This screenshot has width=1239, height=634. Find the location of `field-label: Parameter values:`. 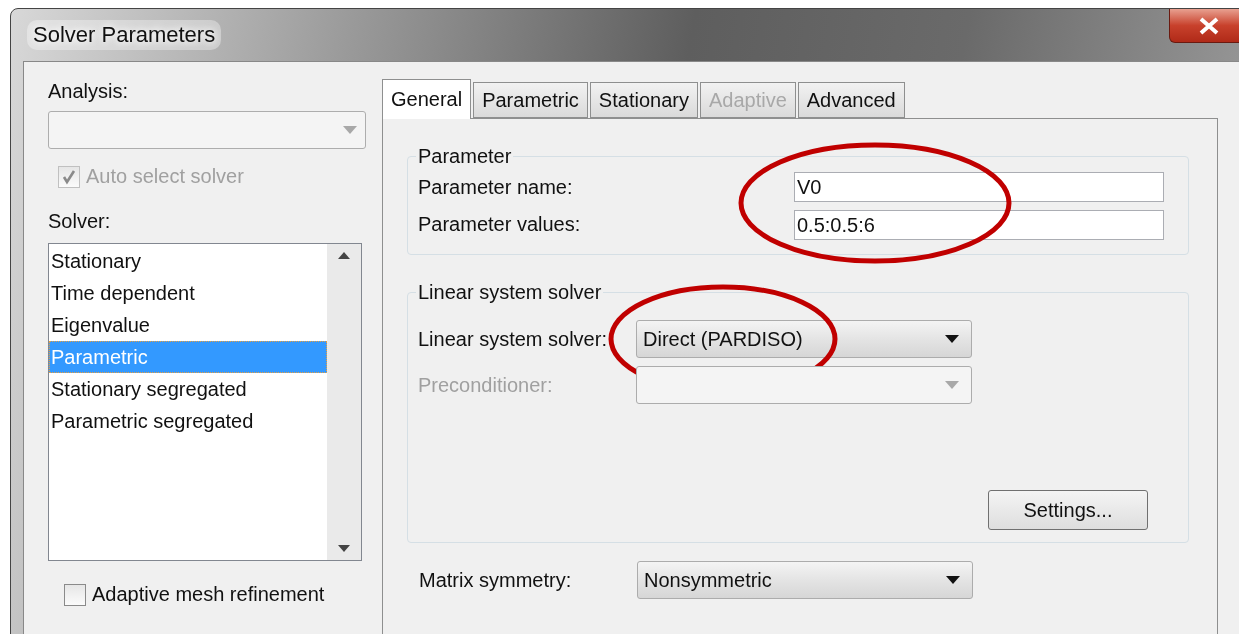

field-label: Parameter values: is located at coordinates (499, 224).